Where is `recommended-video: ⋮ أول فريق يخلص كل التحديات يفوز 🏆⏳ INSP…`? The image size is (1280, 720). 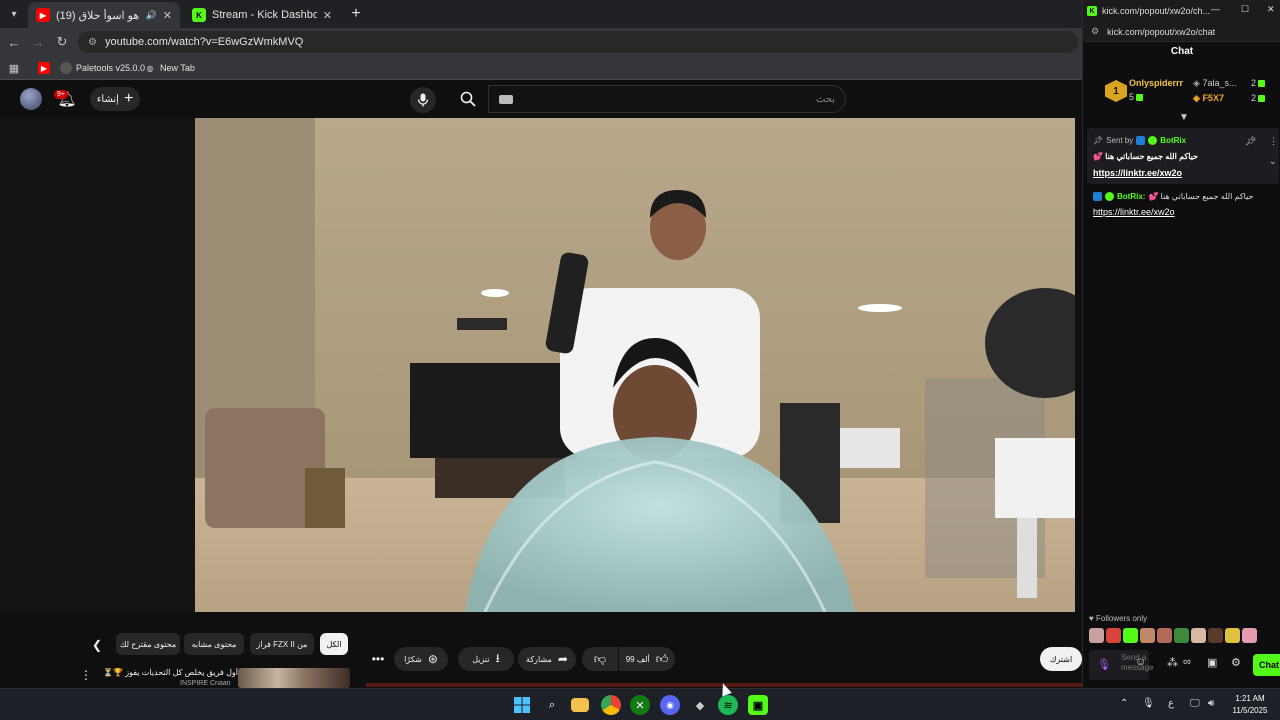 recommended-video: ⋮ أول فريق يخلص كل التحديات يفوز 🏆⏳ INSP… is located at coordinates (215, 678).